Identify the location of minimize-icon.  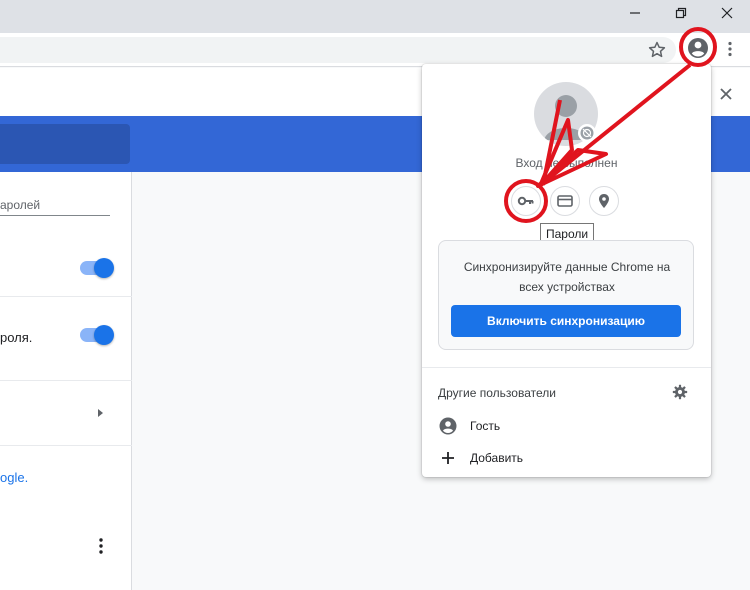
(635, 13).